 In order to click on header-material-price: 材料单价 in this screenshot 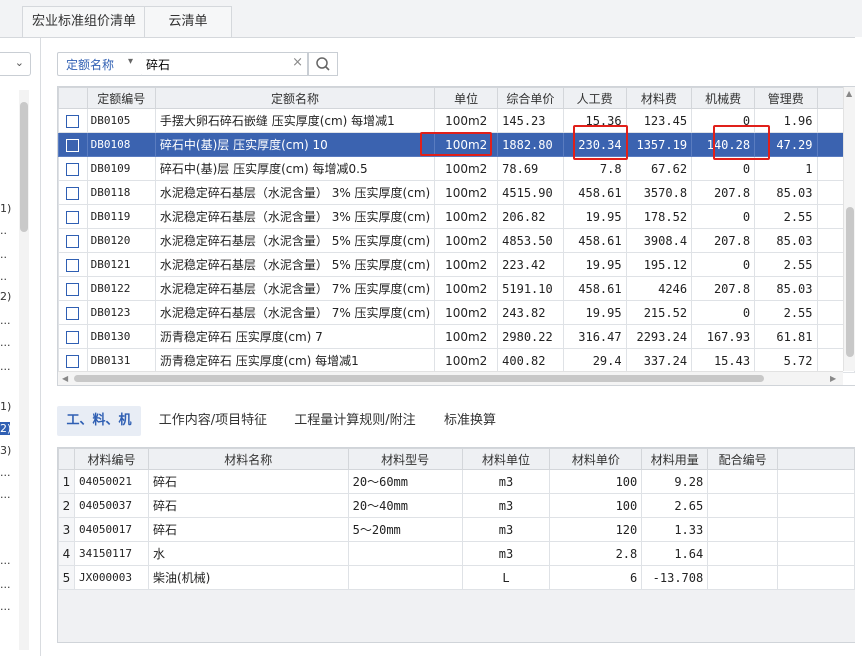, I will do `click(596, 459)`.